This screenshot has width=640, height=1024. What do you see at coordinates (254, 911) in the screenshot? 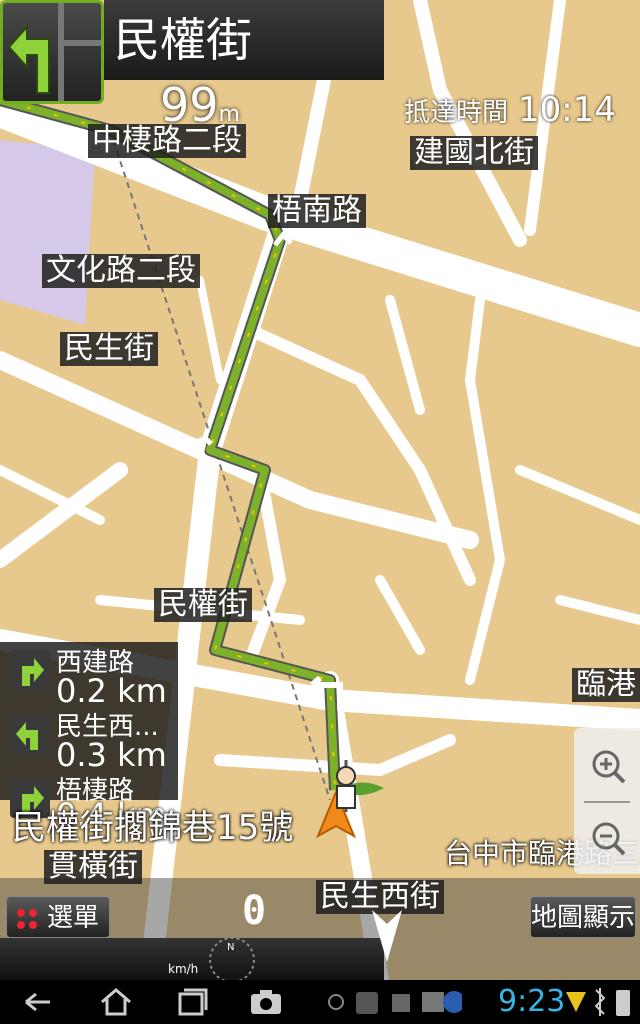
I see `speed-value: 0` at bounding box center [254, 911].